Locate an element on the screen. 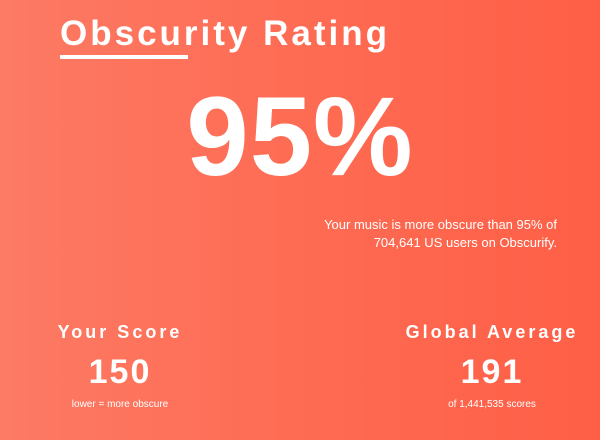  your-score-note: lower = more obscure is located at coordinates (120, 404).